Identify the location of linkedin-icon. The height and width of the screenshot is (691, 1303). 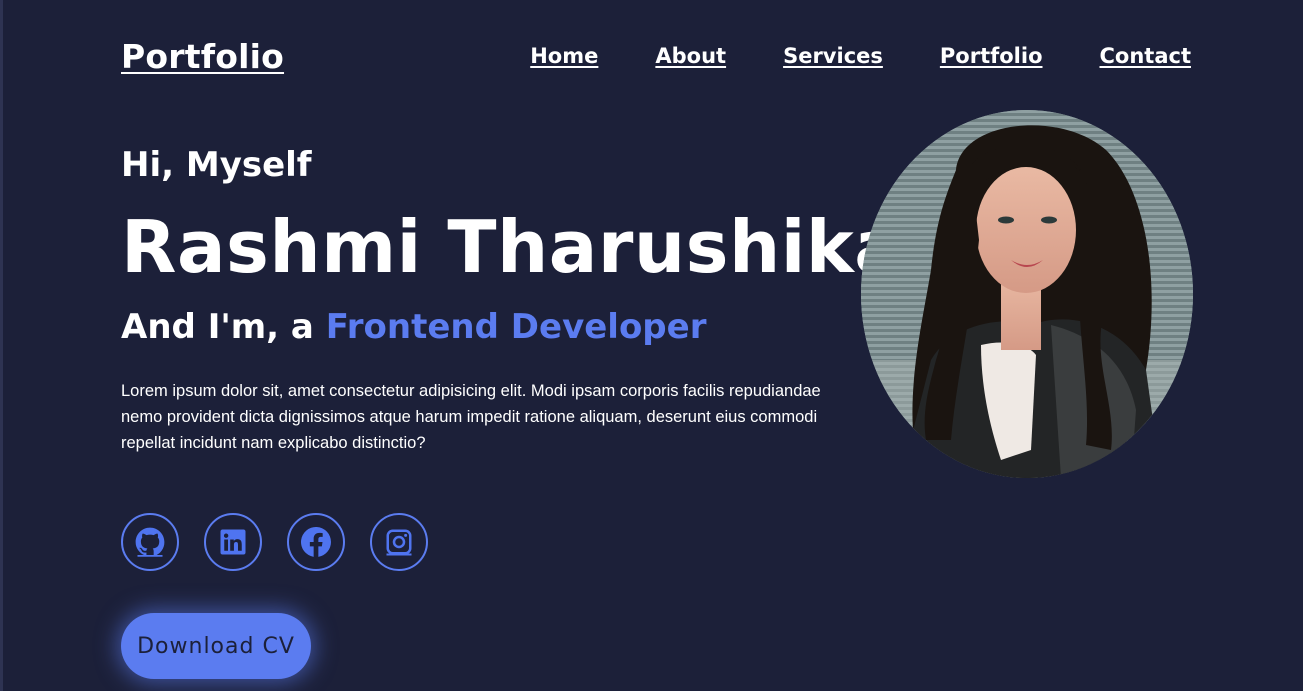
(233, 542).